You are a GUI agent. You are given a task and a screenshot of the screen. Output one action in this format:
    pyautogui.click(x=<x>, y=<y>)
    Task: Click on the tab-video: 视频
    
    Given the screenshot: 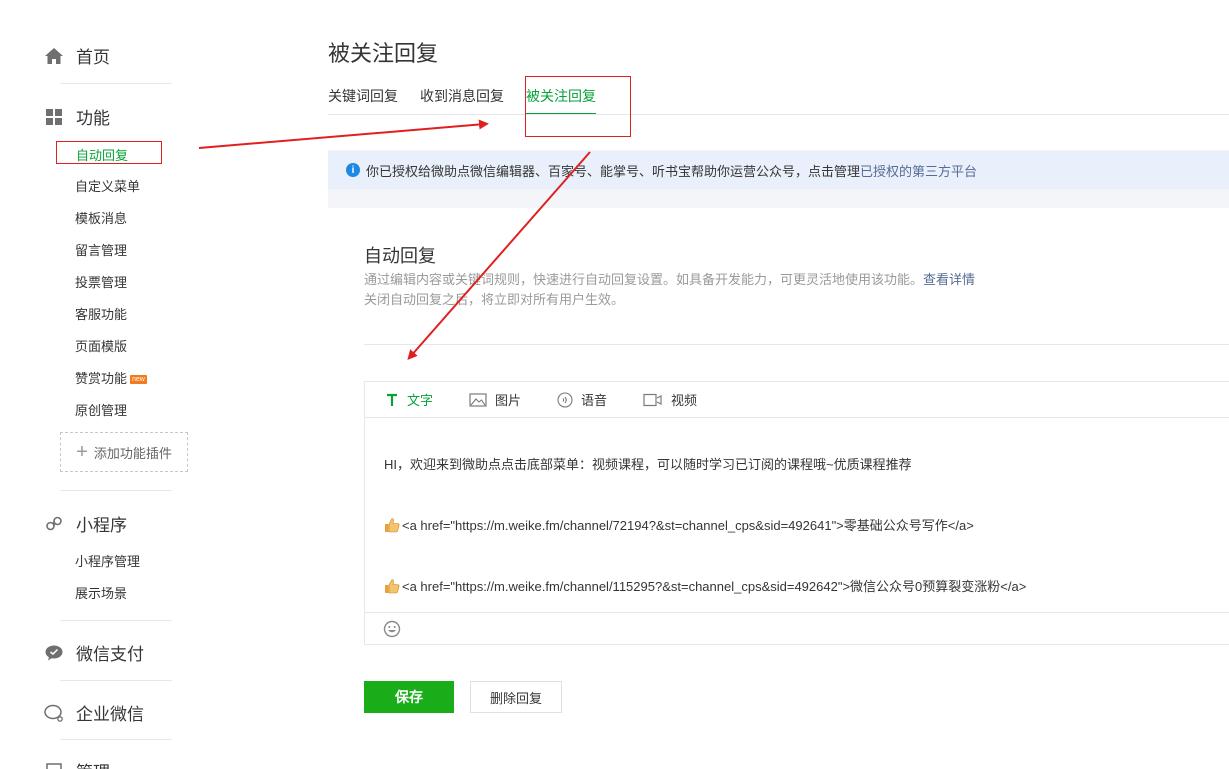 What is the action you would take?
    pyautogui.click(x=670, y=399)
    